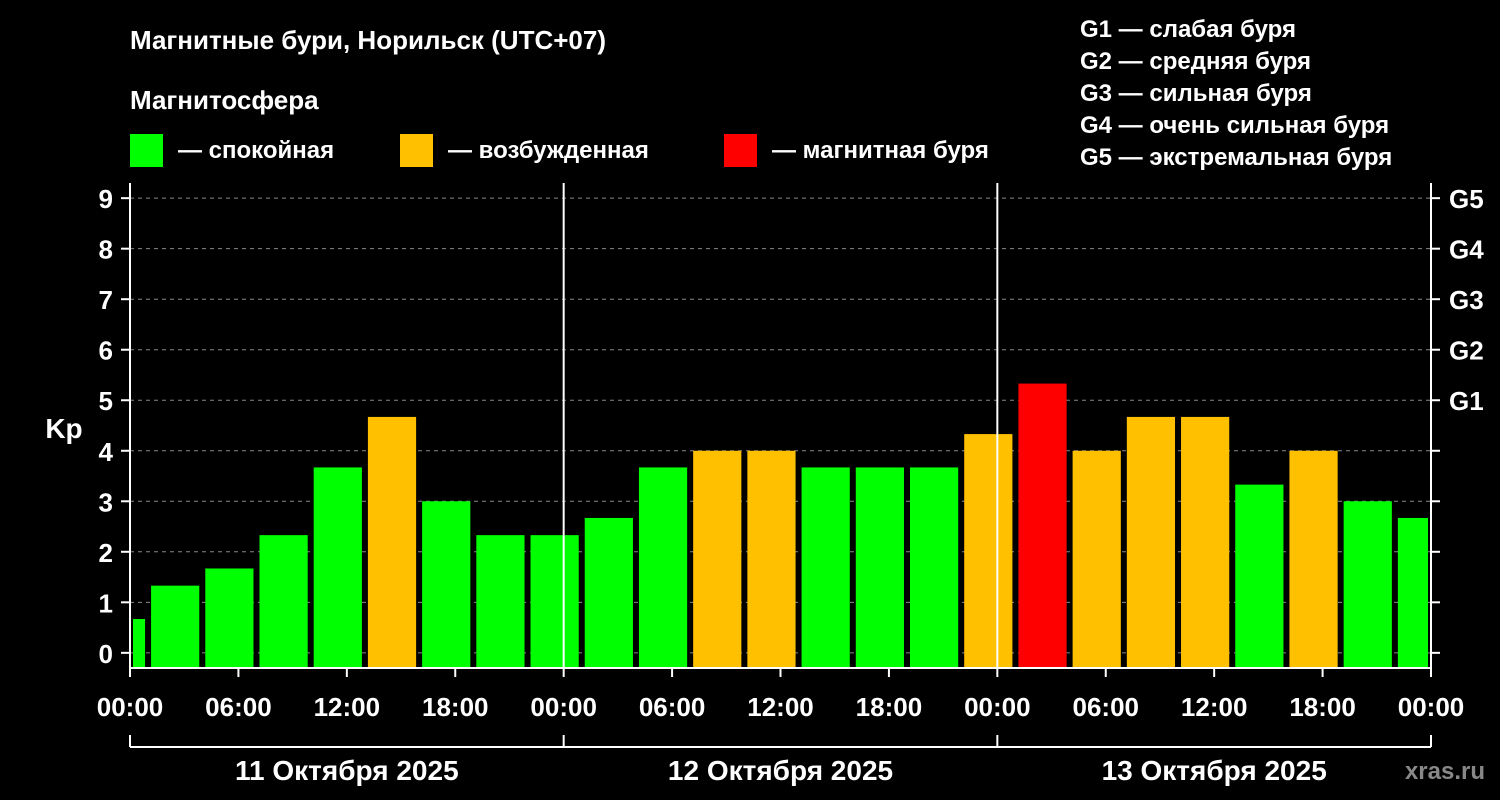  What do you see at coordinates (740, 150) in the screenshot?
I see `legend-swatch-storm` at bounding box center [740, 150].